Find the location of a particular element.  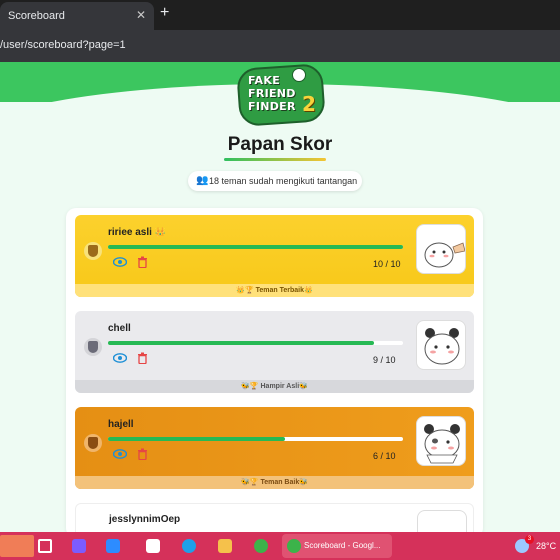

score-card-bronze: hajell 6 / 10 🐝🏆 Teman Baik🐝 is located at coordinates (274, 448).